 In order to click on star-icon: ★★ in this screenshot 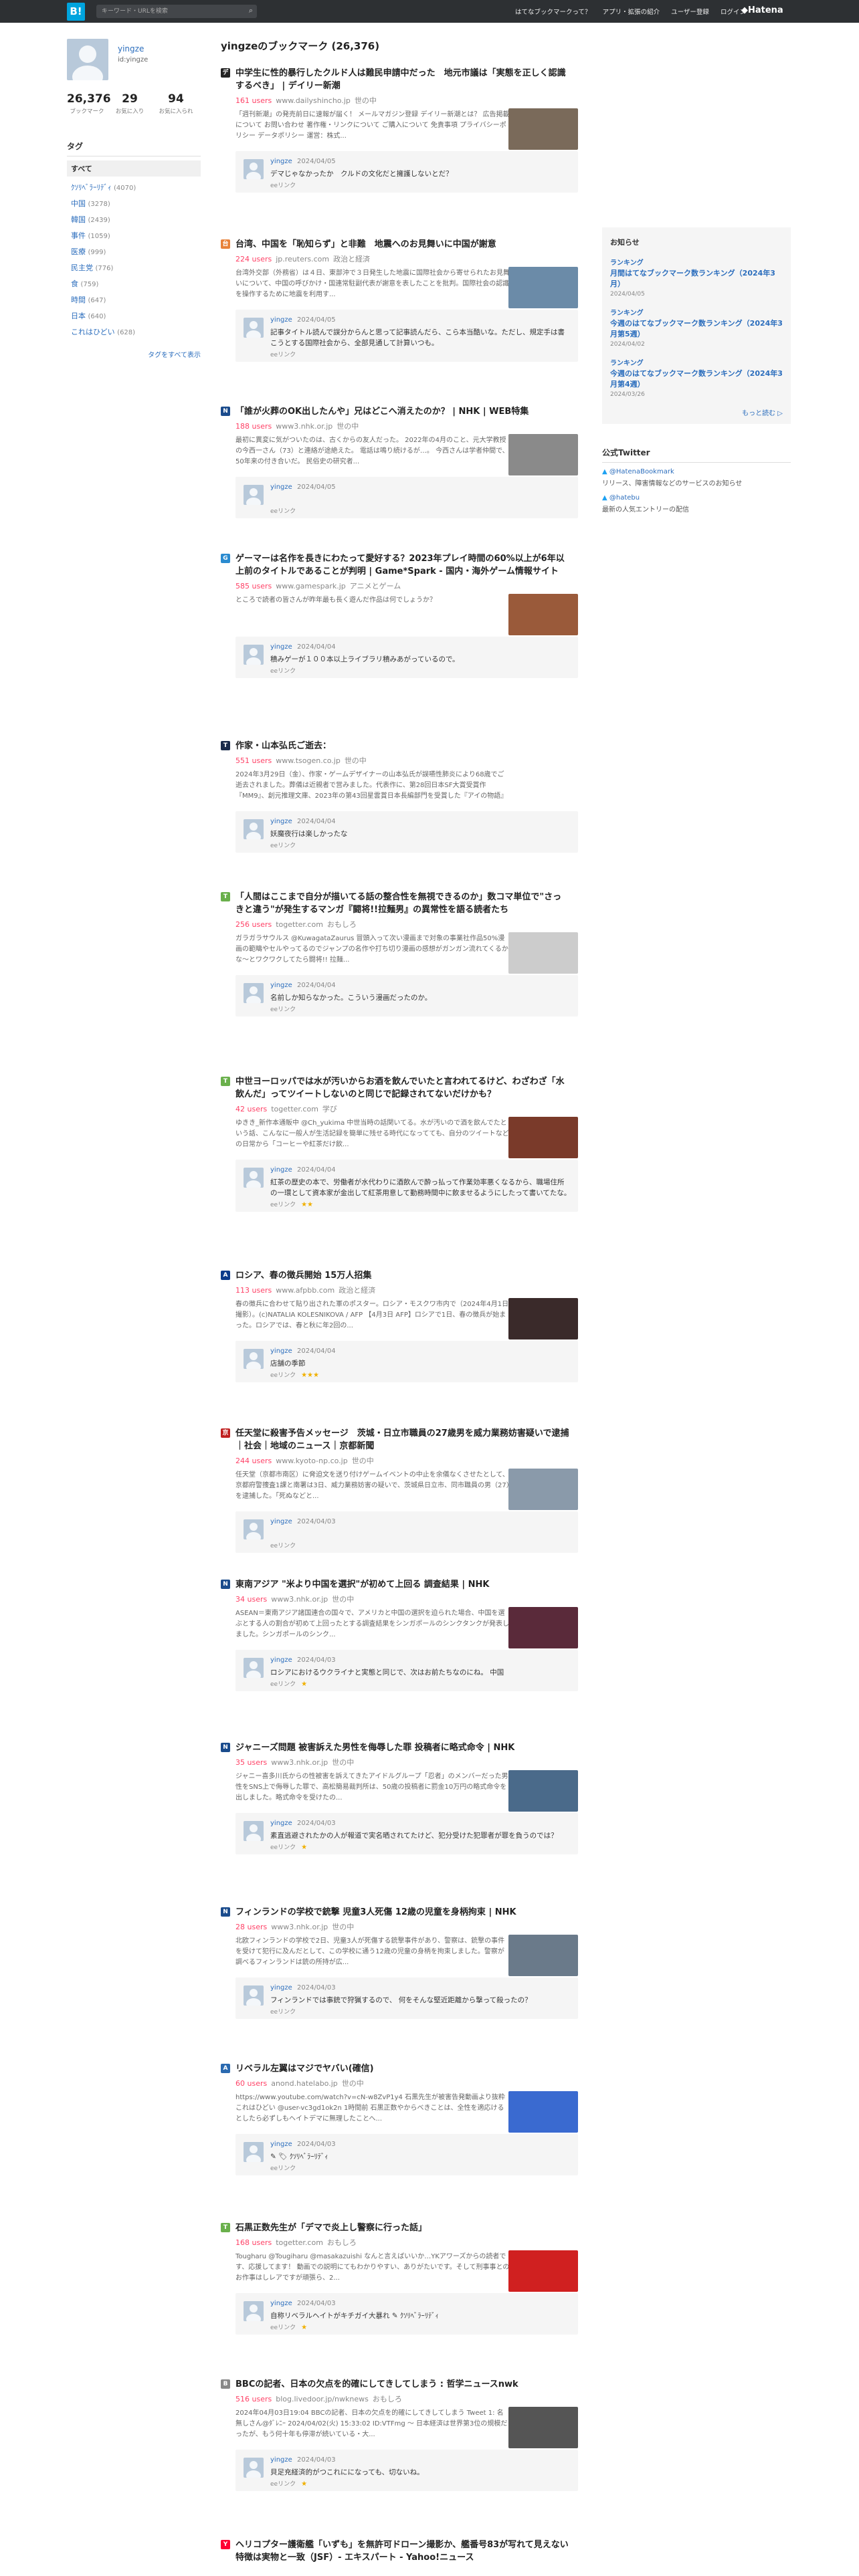, I will do `click(307, 1205)`.